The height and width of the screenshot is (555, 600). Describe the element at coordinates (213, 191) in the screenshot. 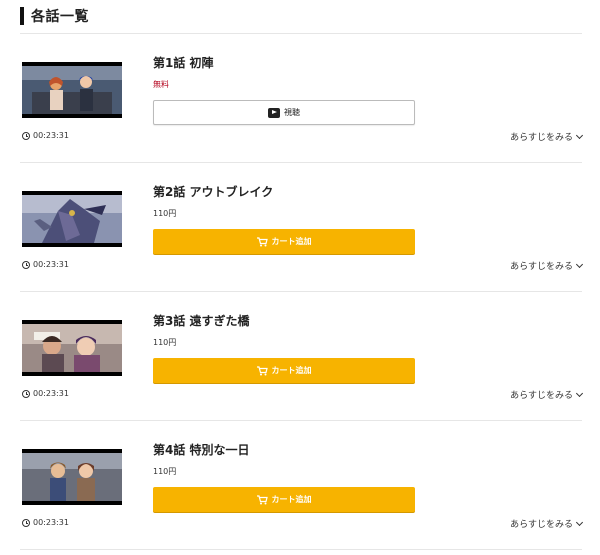

I see `episode-title: 第2話 アウトブレイク` at that location.